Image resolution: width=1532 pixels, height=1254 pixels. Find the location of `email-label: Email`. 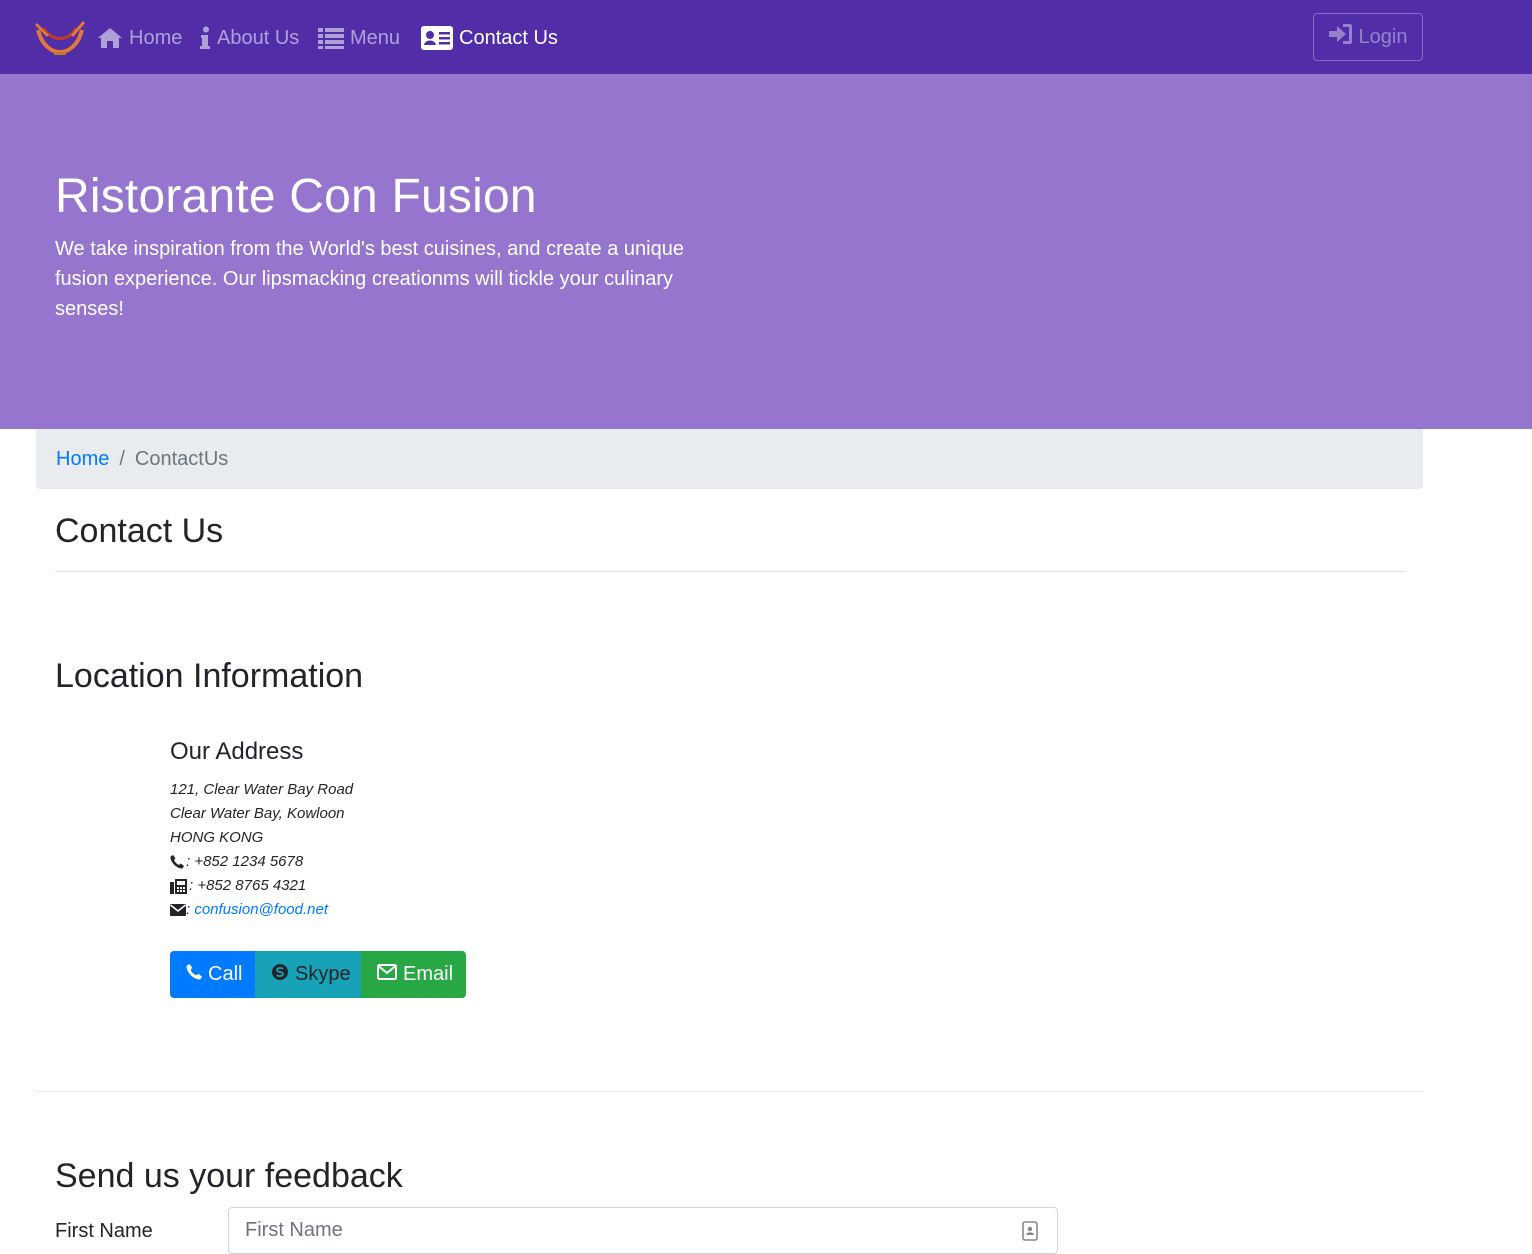

email-label: Email is located at coordinates (428, 974).